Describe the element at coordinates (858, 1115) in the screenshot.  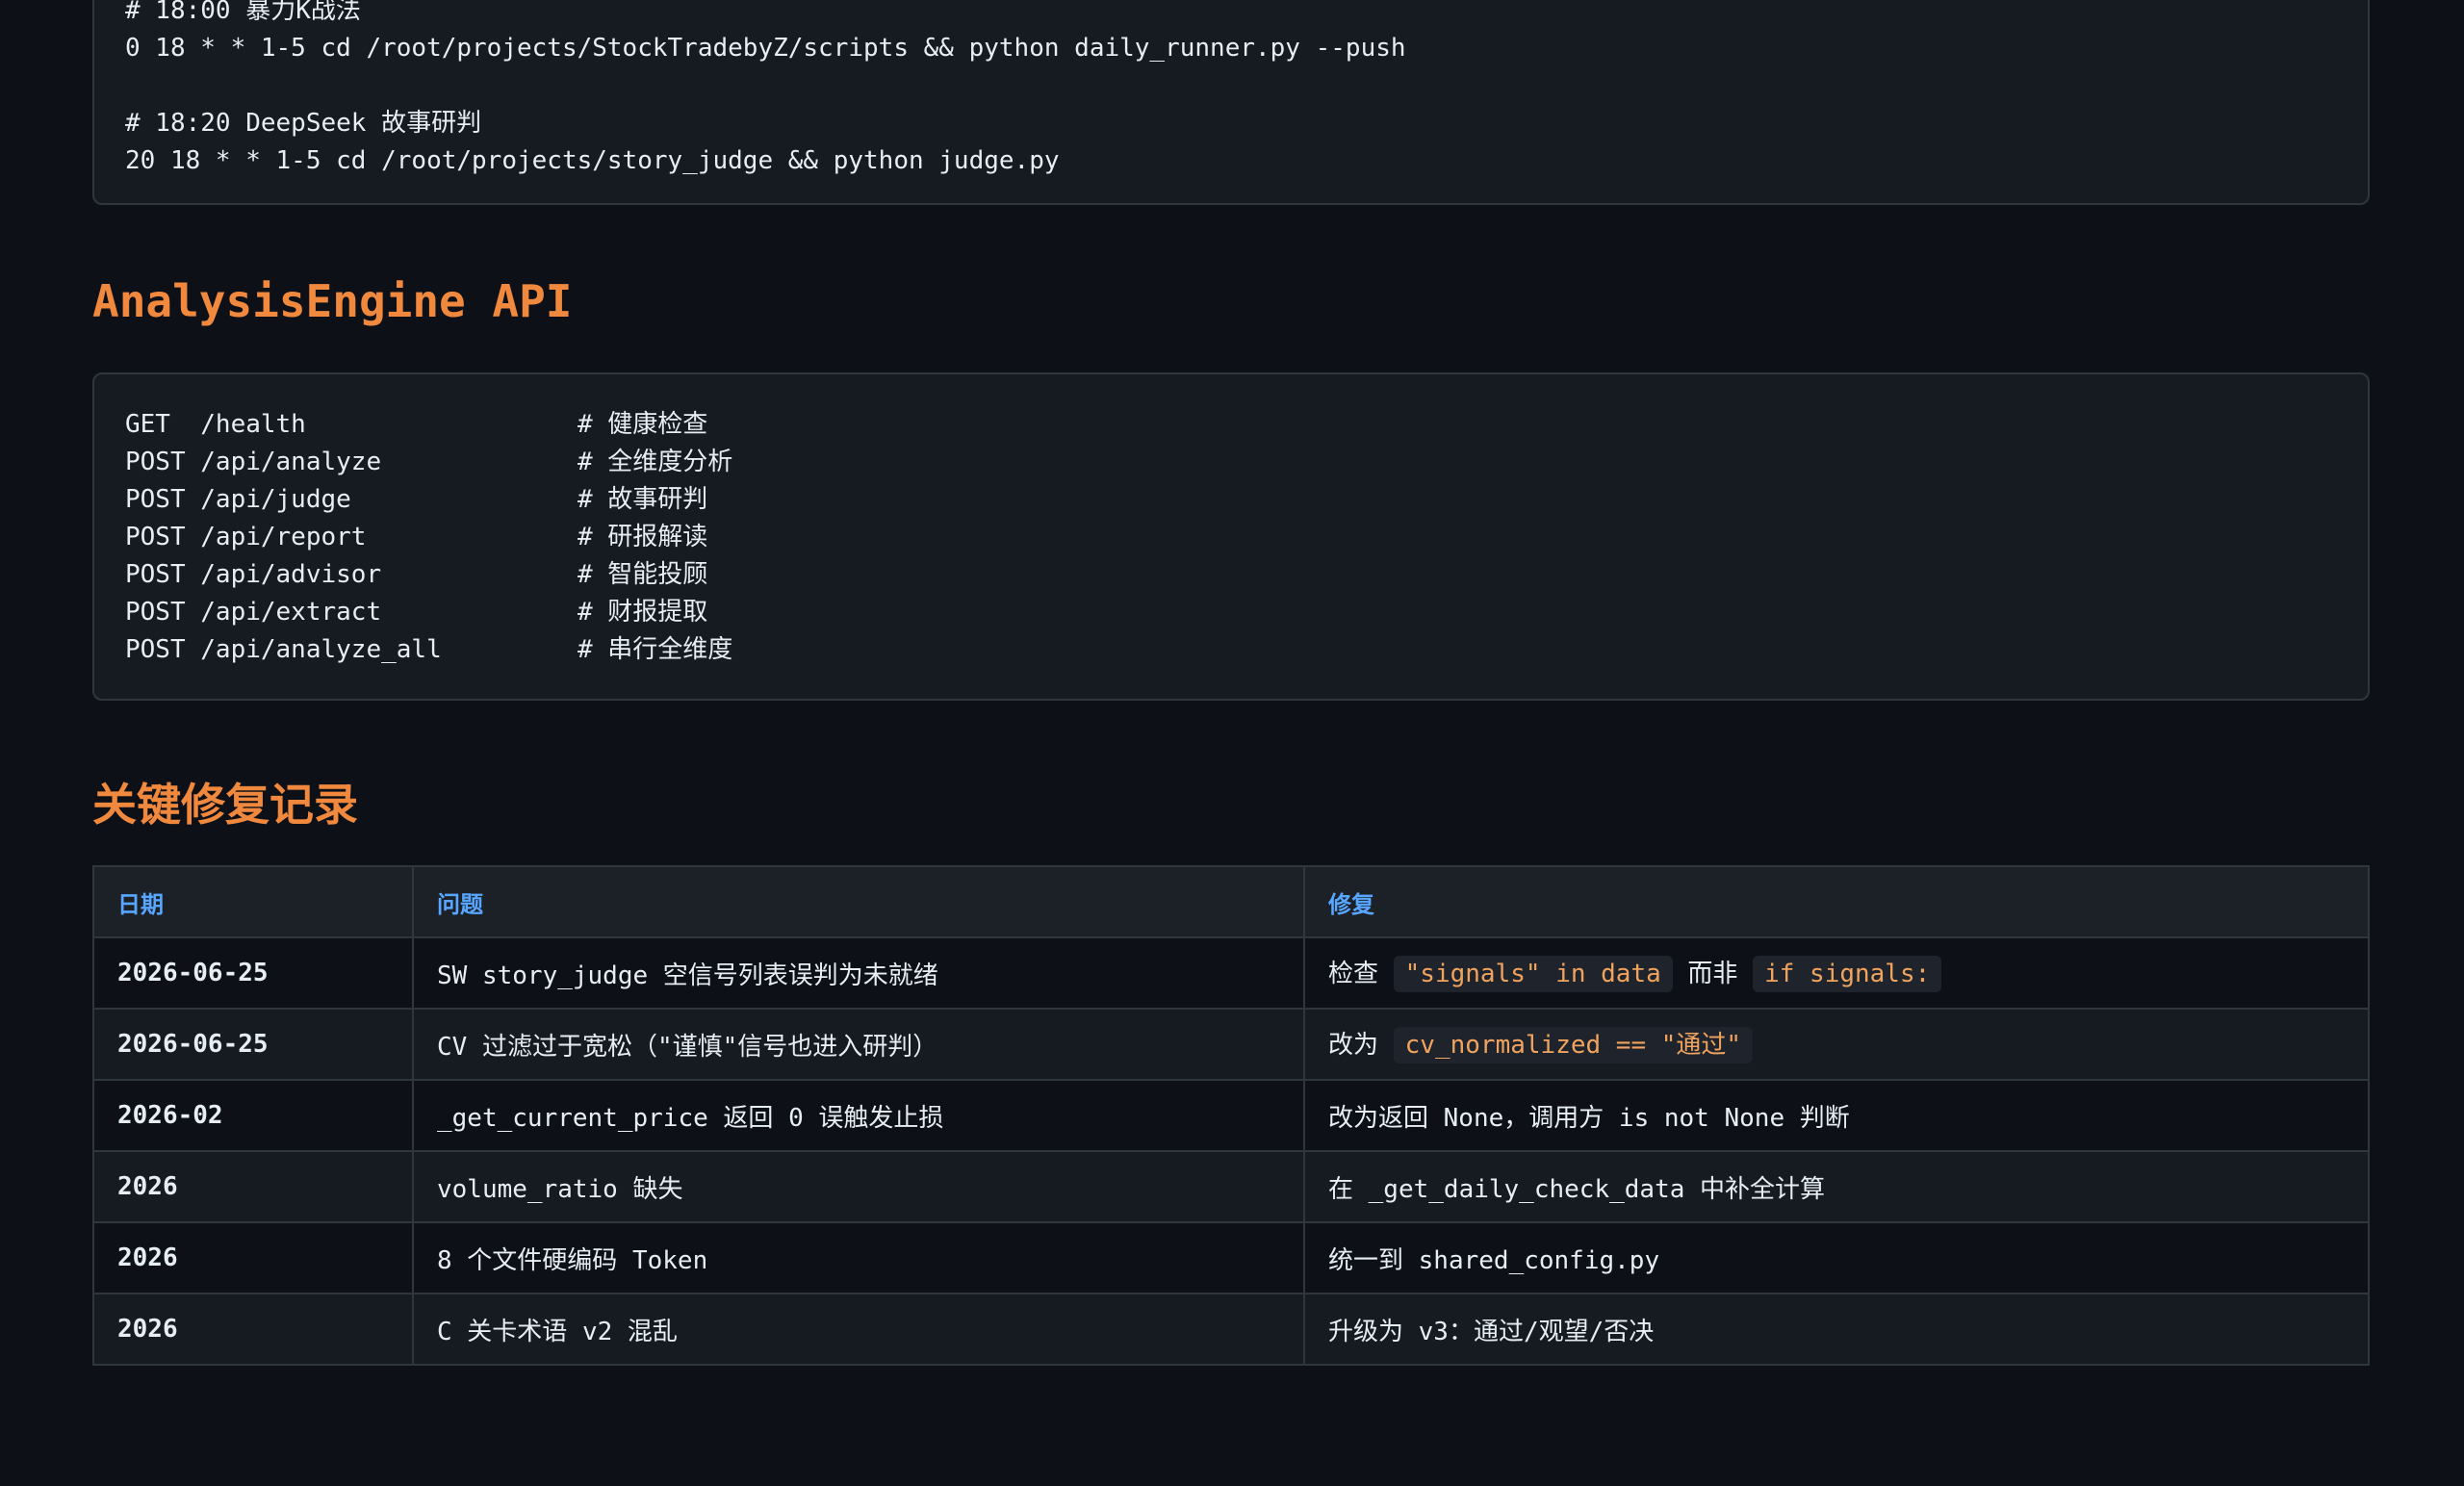
I see `row-issue: _get_current_price 返回 0 误触发止损` at that location.